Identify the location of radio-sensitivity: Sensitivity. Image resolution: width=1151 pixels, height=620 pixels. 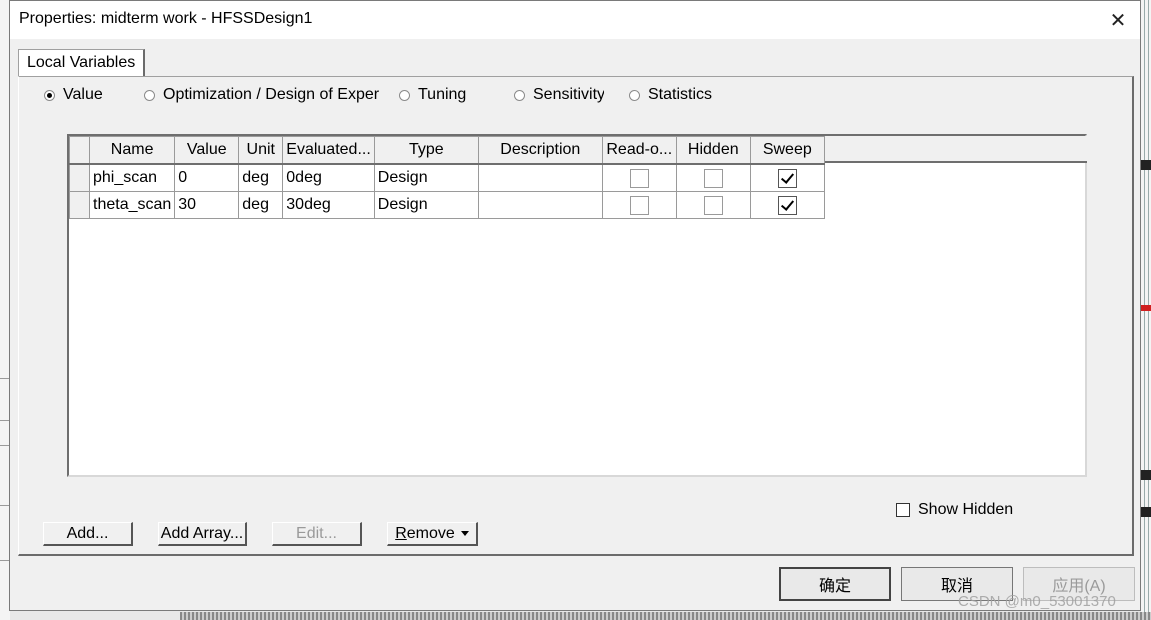
(559, 95).